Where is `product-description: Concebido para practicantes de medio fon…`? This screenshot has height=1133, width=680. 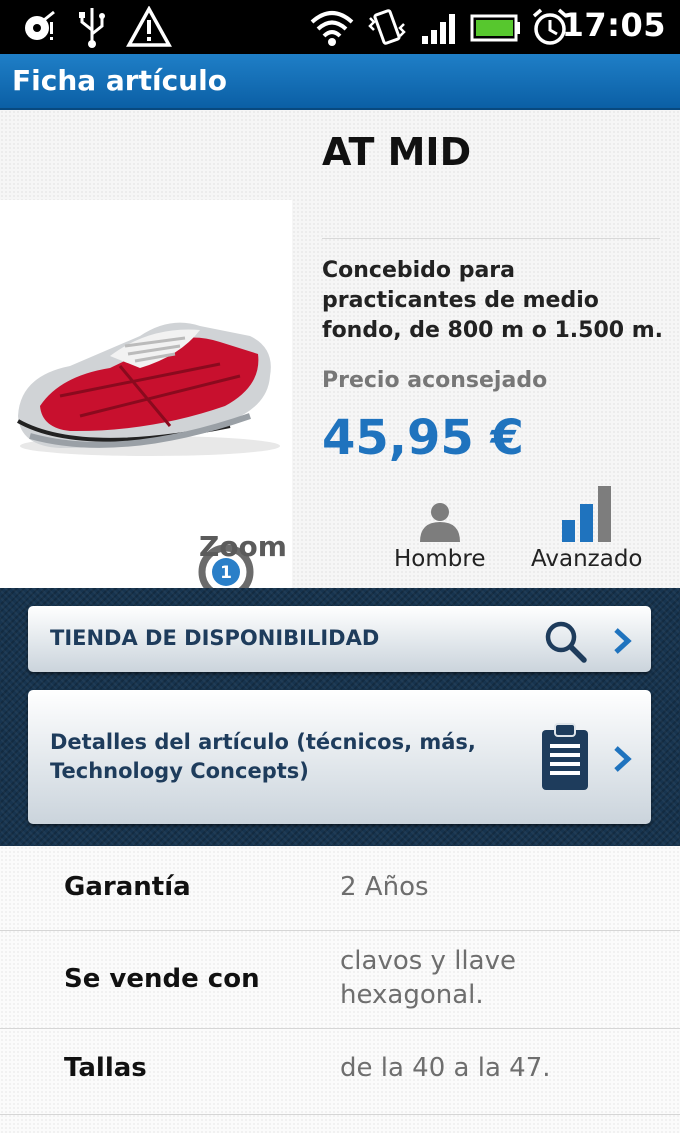
product-description: Concebido para practicantes de medio fon… is located at coordinates (493, 300).